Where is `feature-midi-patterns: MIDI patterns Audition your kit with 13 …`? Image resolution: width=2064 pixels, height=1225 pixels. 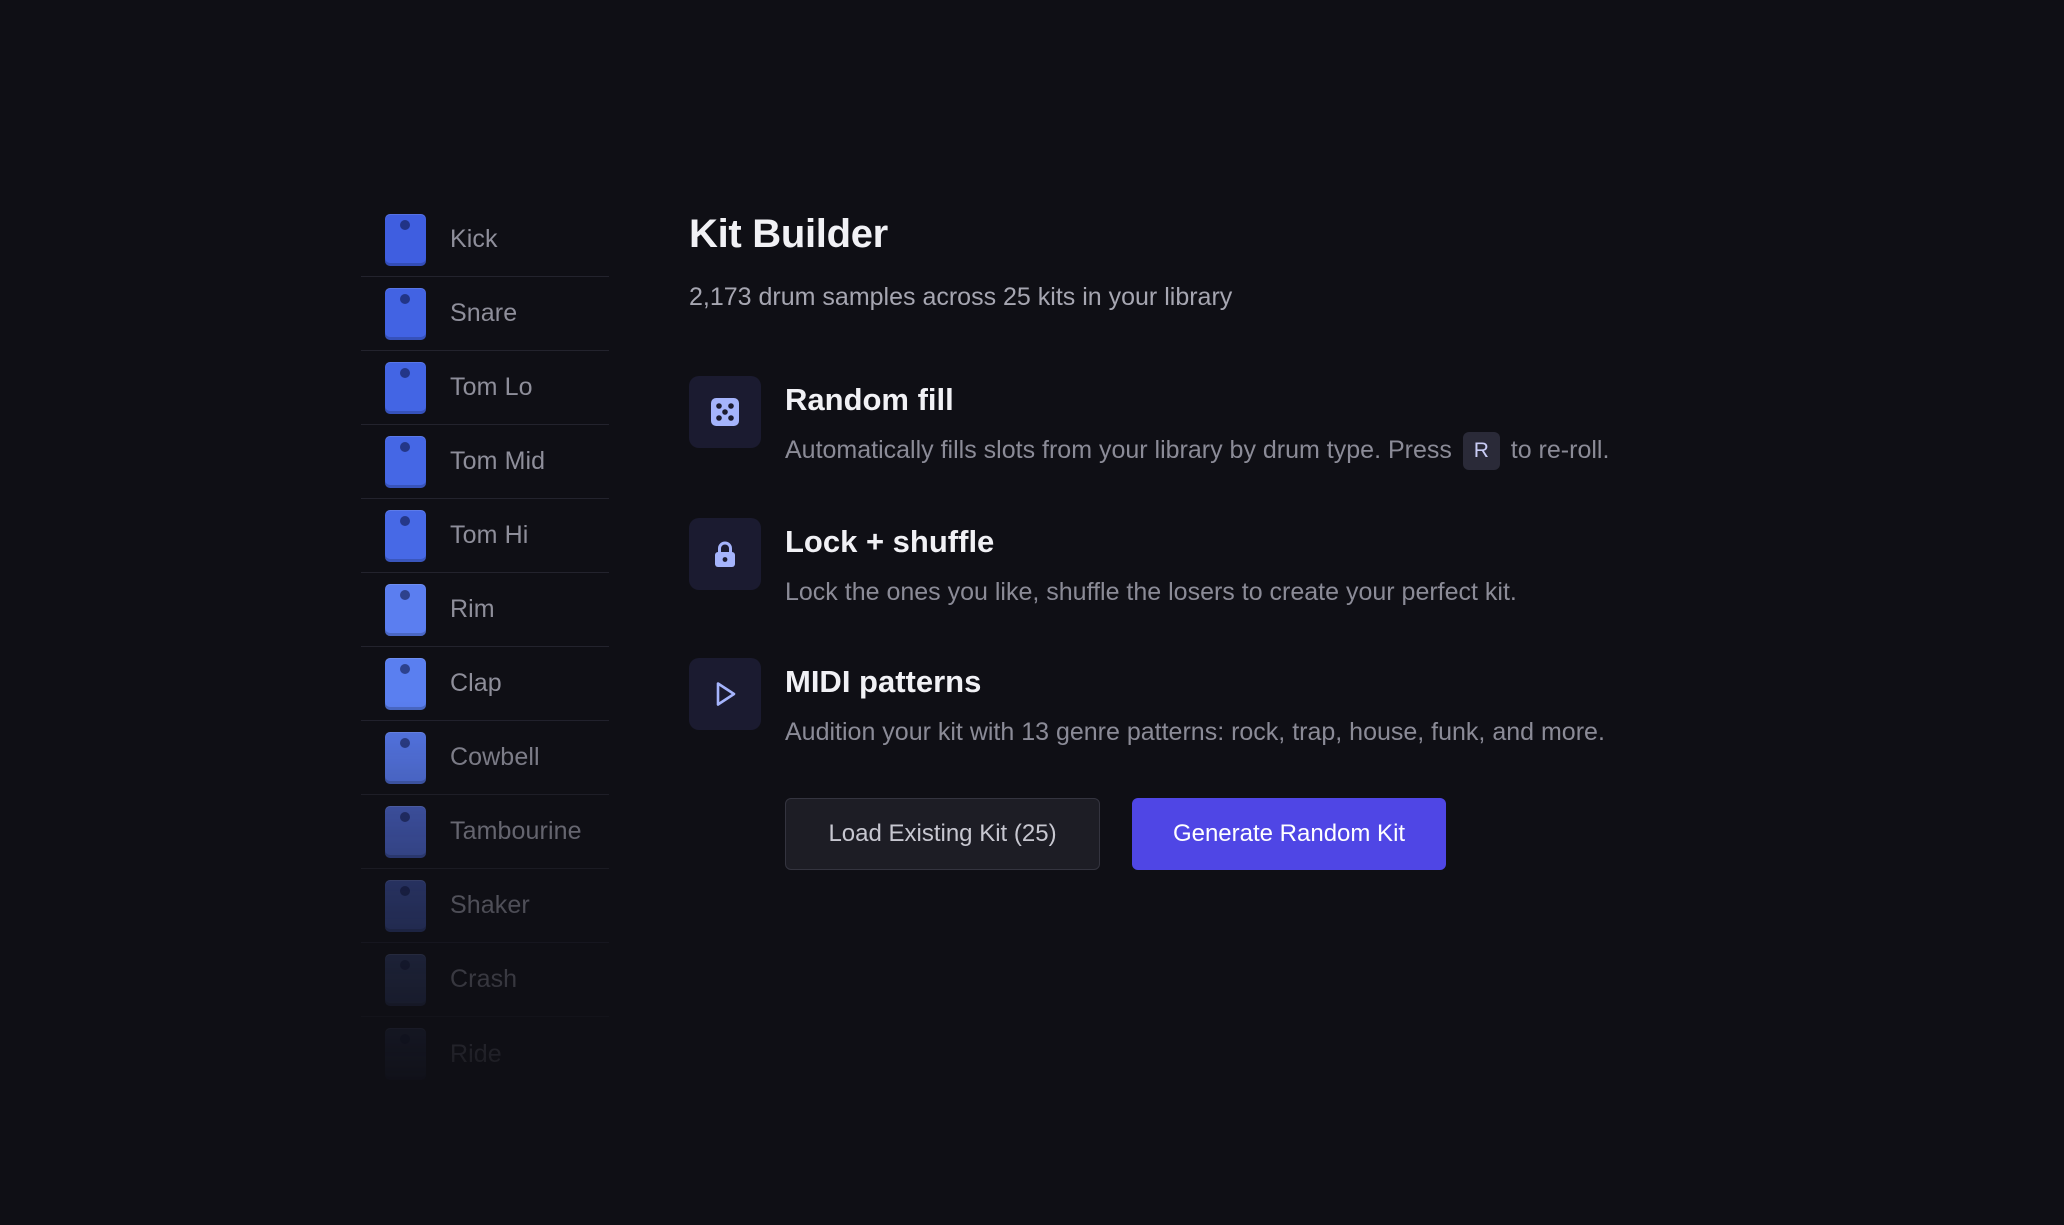 feature-midi-patterns: MIDI patterns Audition your kit with 13 … is located at coordinates (1239, 704).